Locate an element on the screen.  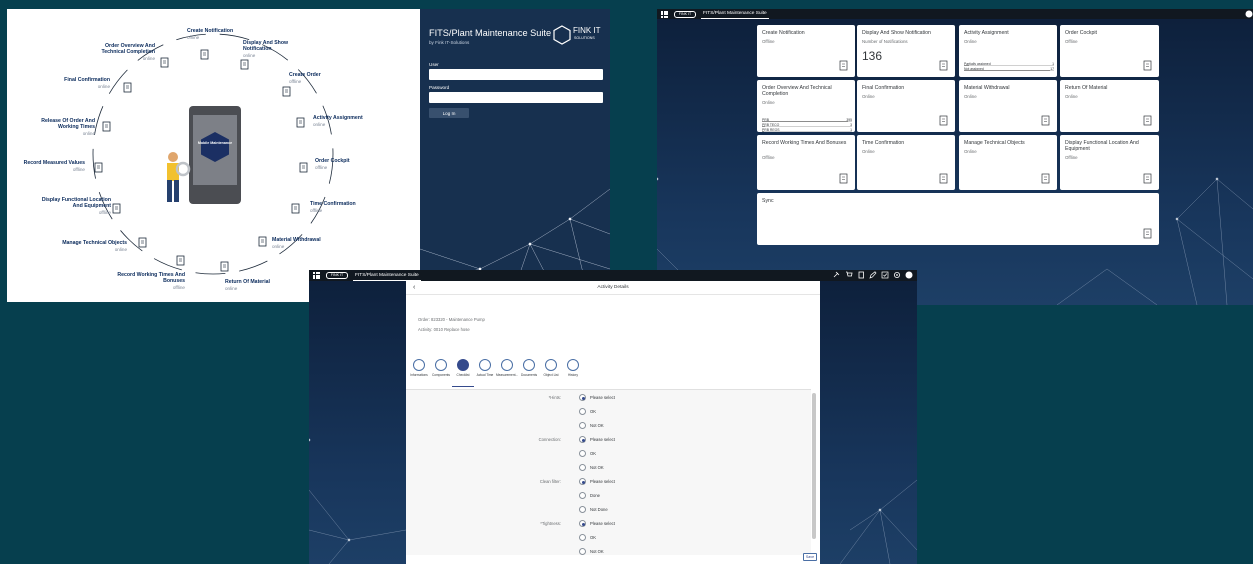
user-input is located at coordinates (516, 74).